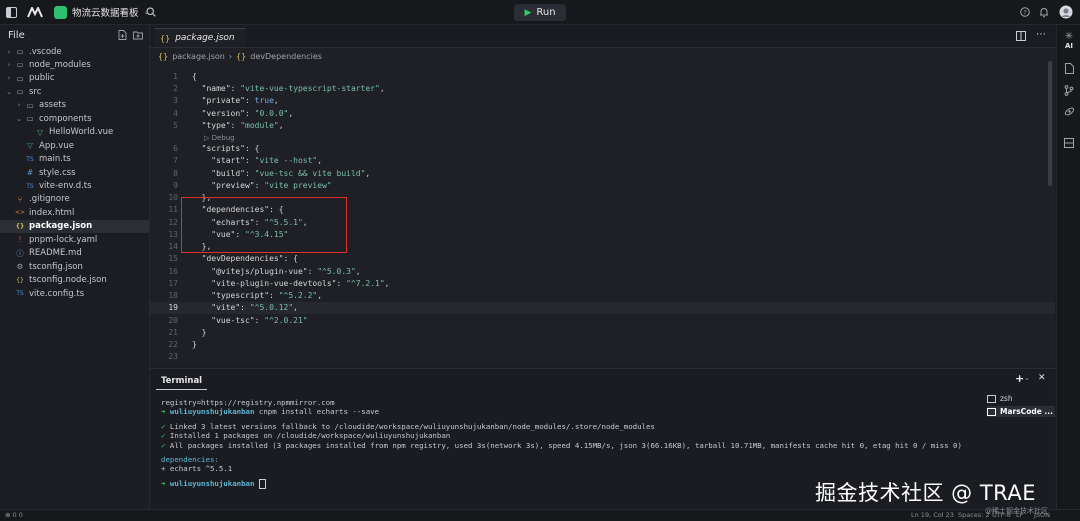 Image resolution: width=1080 pixels, height=521 pixels. I want to click on more-options-icon: ⋯, so click(1041, 34).